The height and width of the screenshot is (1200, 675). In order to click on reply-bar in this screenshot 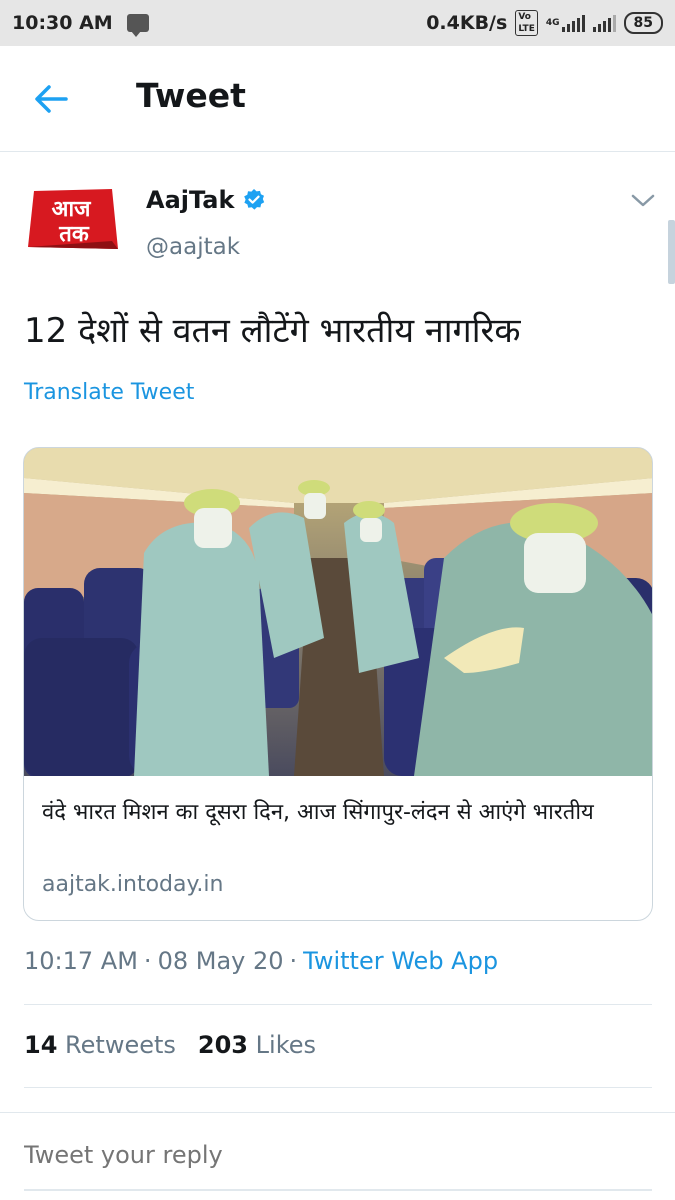, I will do `click(337, 1156)`.